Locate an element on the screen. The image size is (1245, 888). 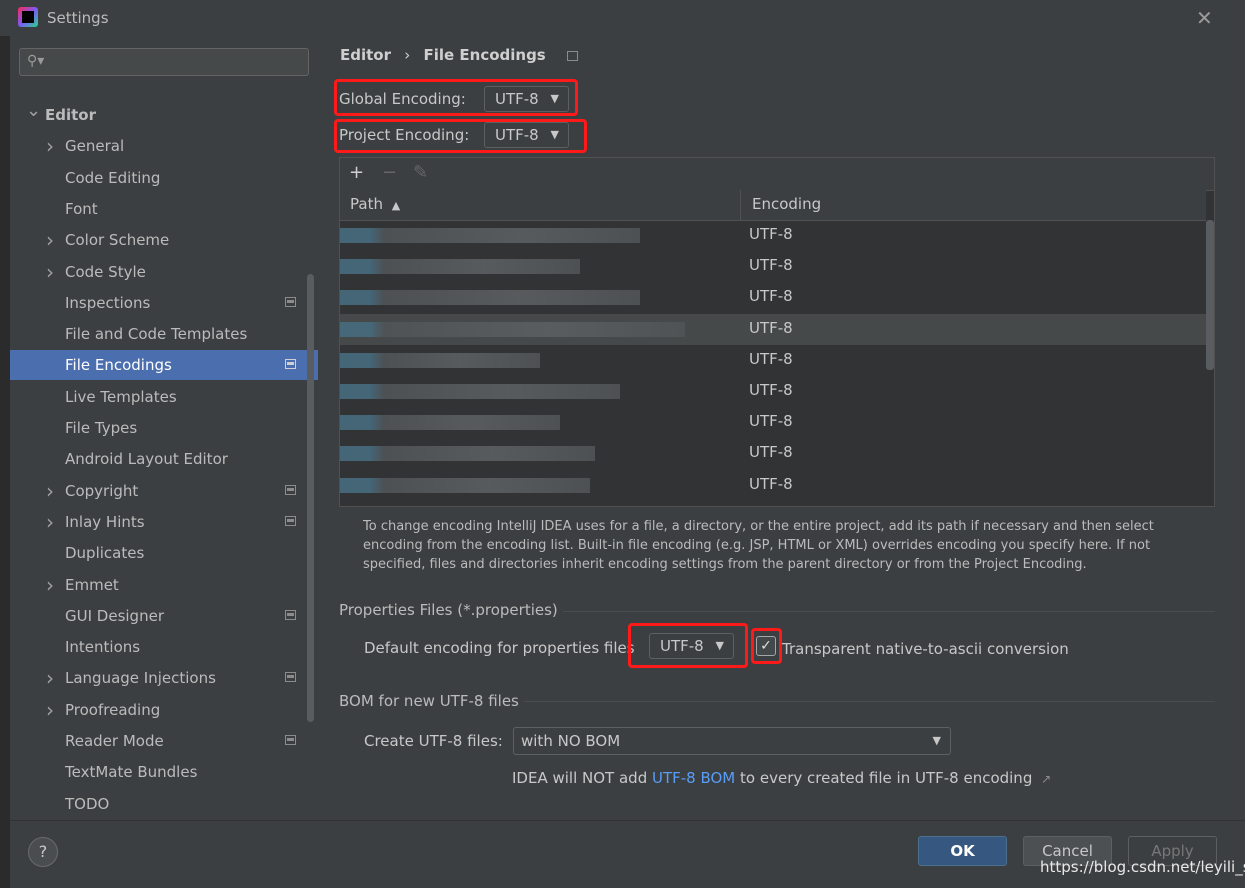
sidebar-item-file-encodings: File Encodings is located at coordinates (164, 365).